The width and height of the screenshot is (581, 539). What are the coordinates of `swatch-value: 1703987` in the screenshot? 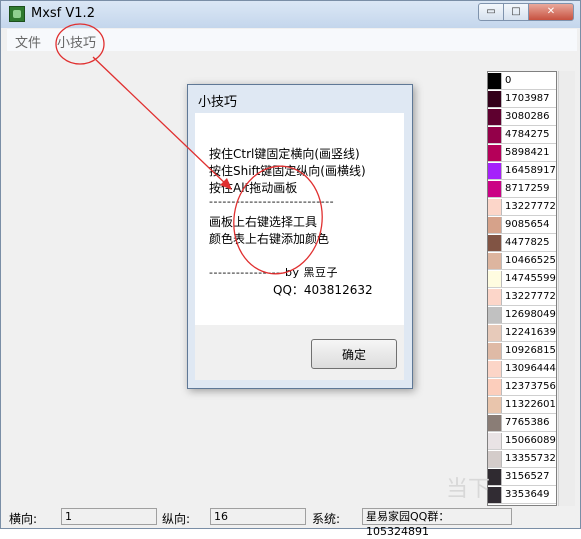 It's located at (527, 98).